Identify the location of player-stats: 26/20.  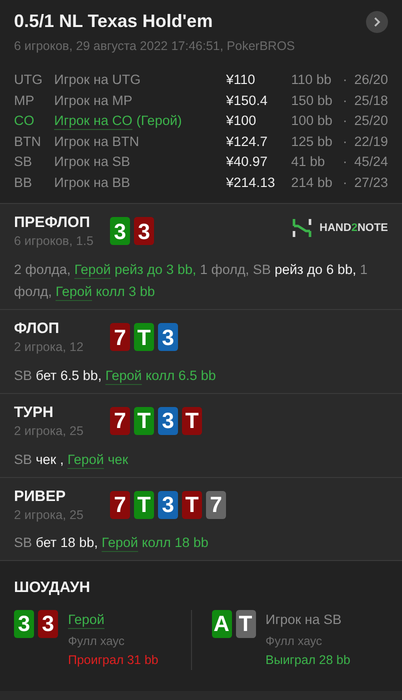
(371, 79).